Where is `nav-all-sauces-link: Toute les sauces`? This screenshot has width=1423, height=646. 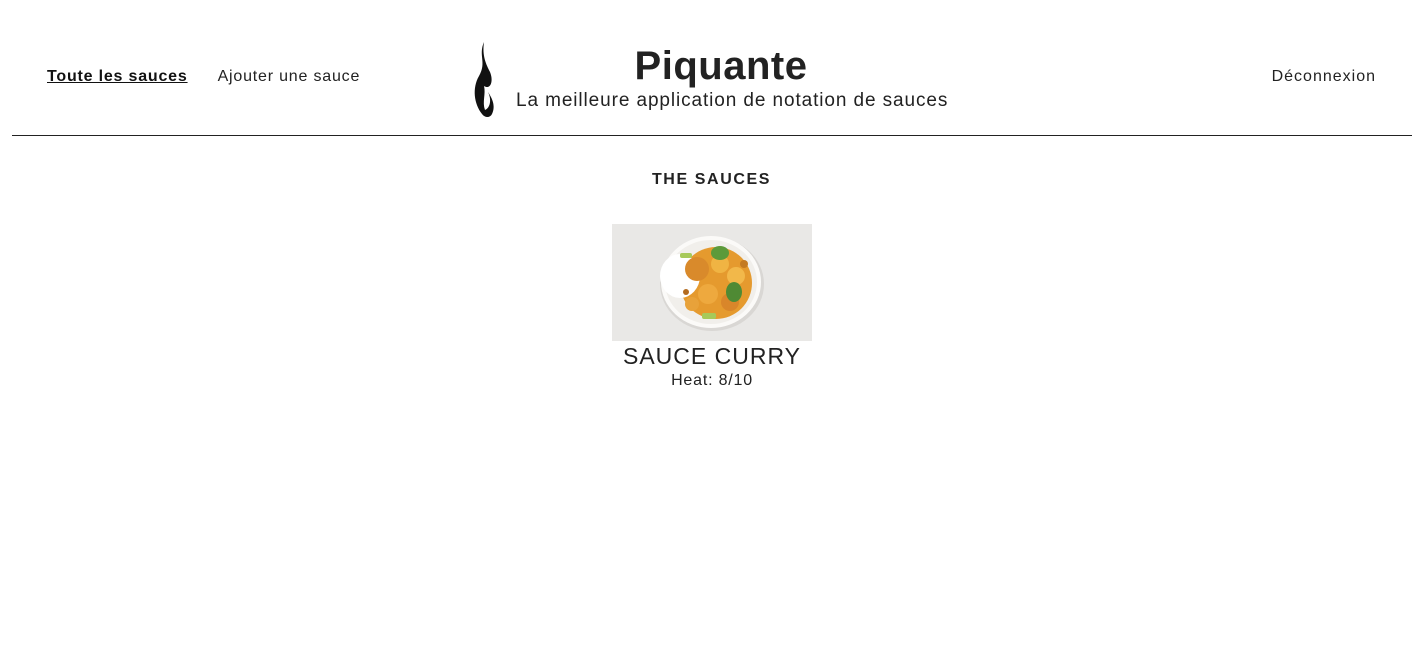 nav-all-sauces-link: Toute les sauces is located at coordinates (117, 77).